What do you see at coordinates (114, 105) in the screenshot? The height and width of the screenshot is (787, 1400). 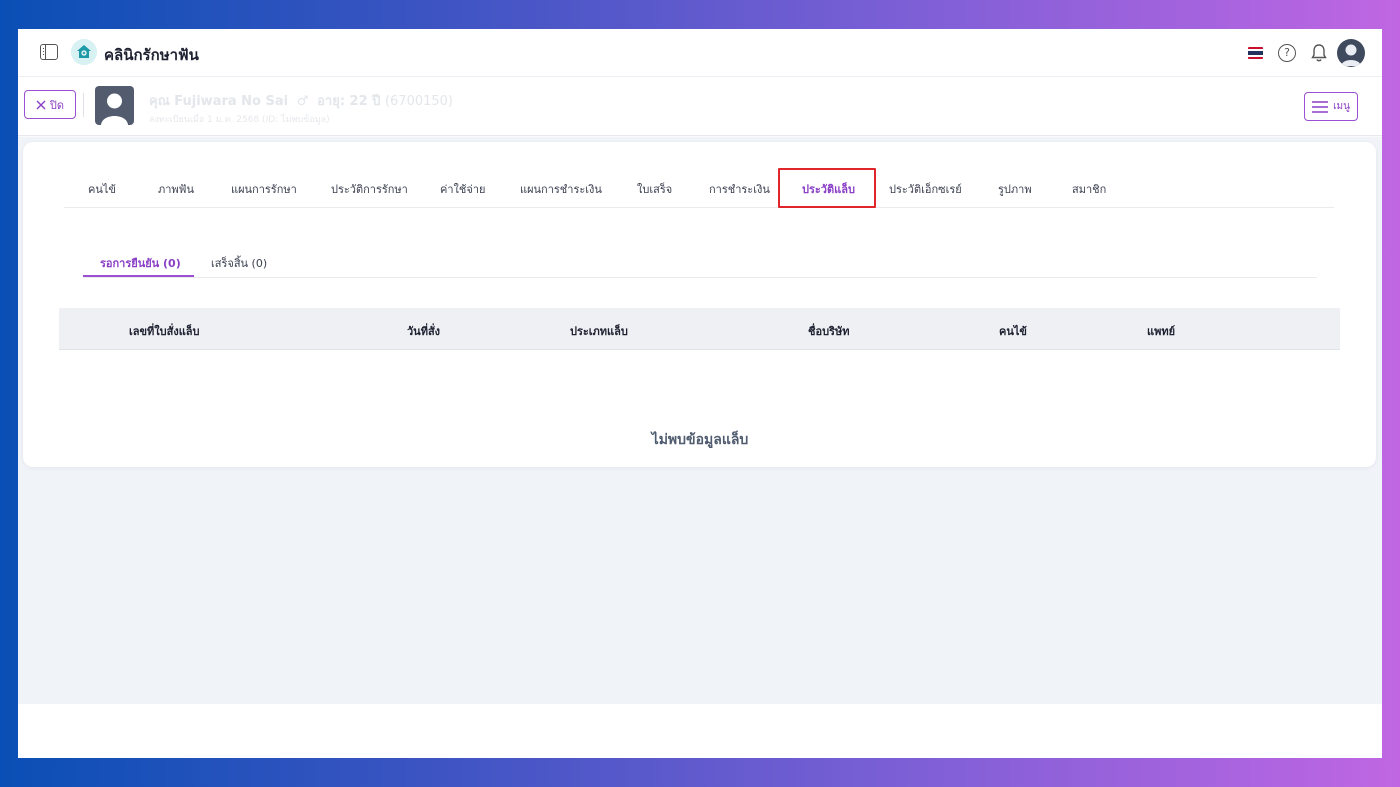 I see `patient-avatar` at bounding box center [114, 105].